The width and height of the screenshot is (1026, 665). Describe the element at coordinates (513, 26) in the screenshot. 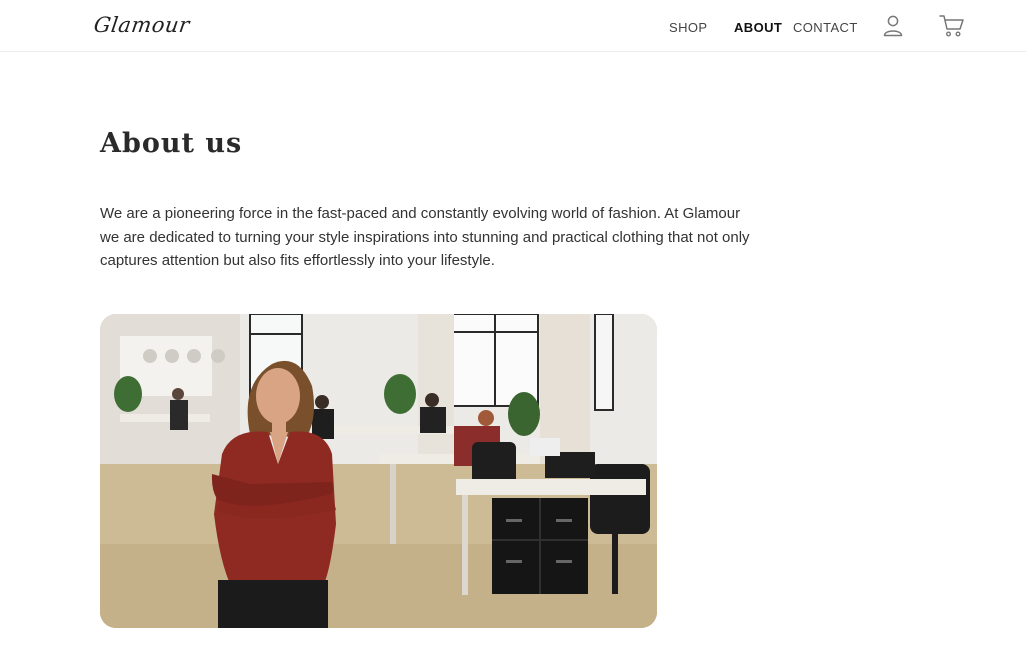

I see `site-header: Glamour SHOP ABOUT CONTACT` at that location.